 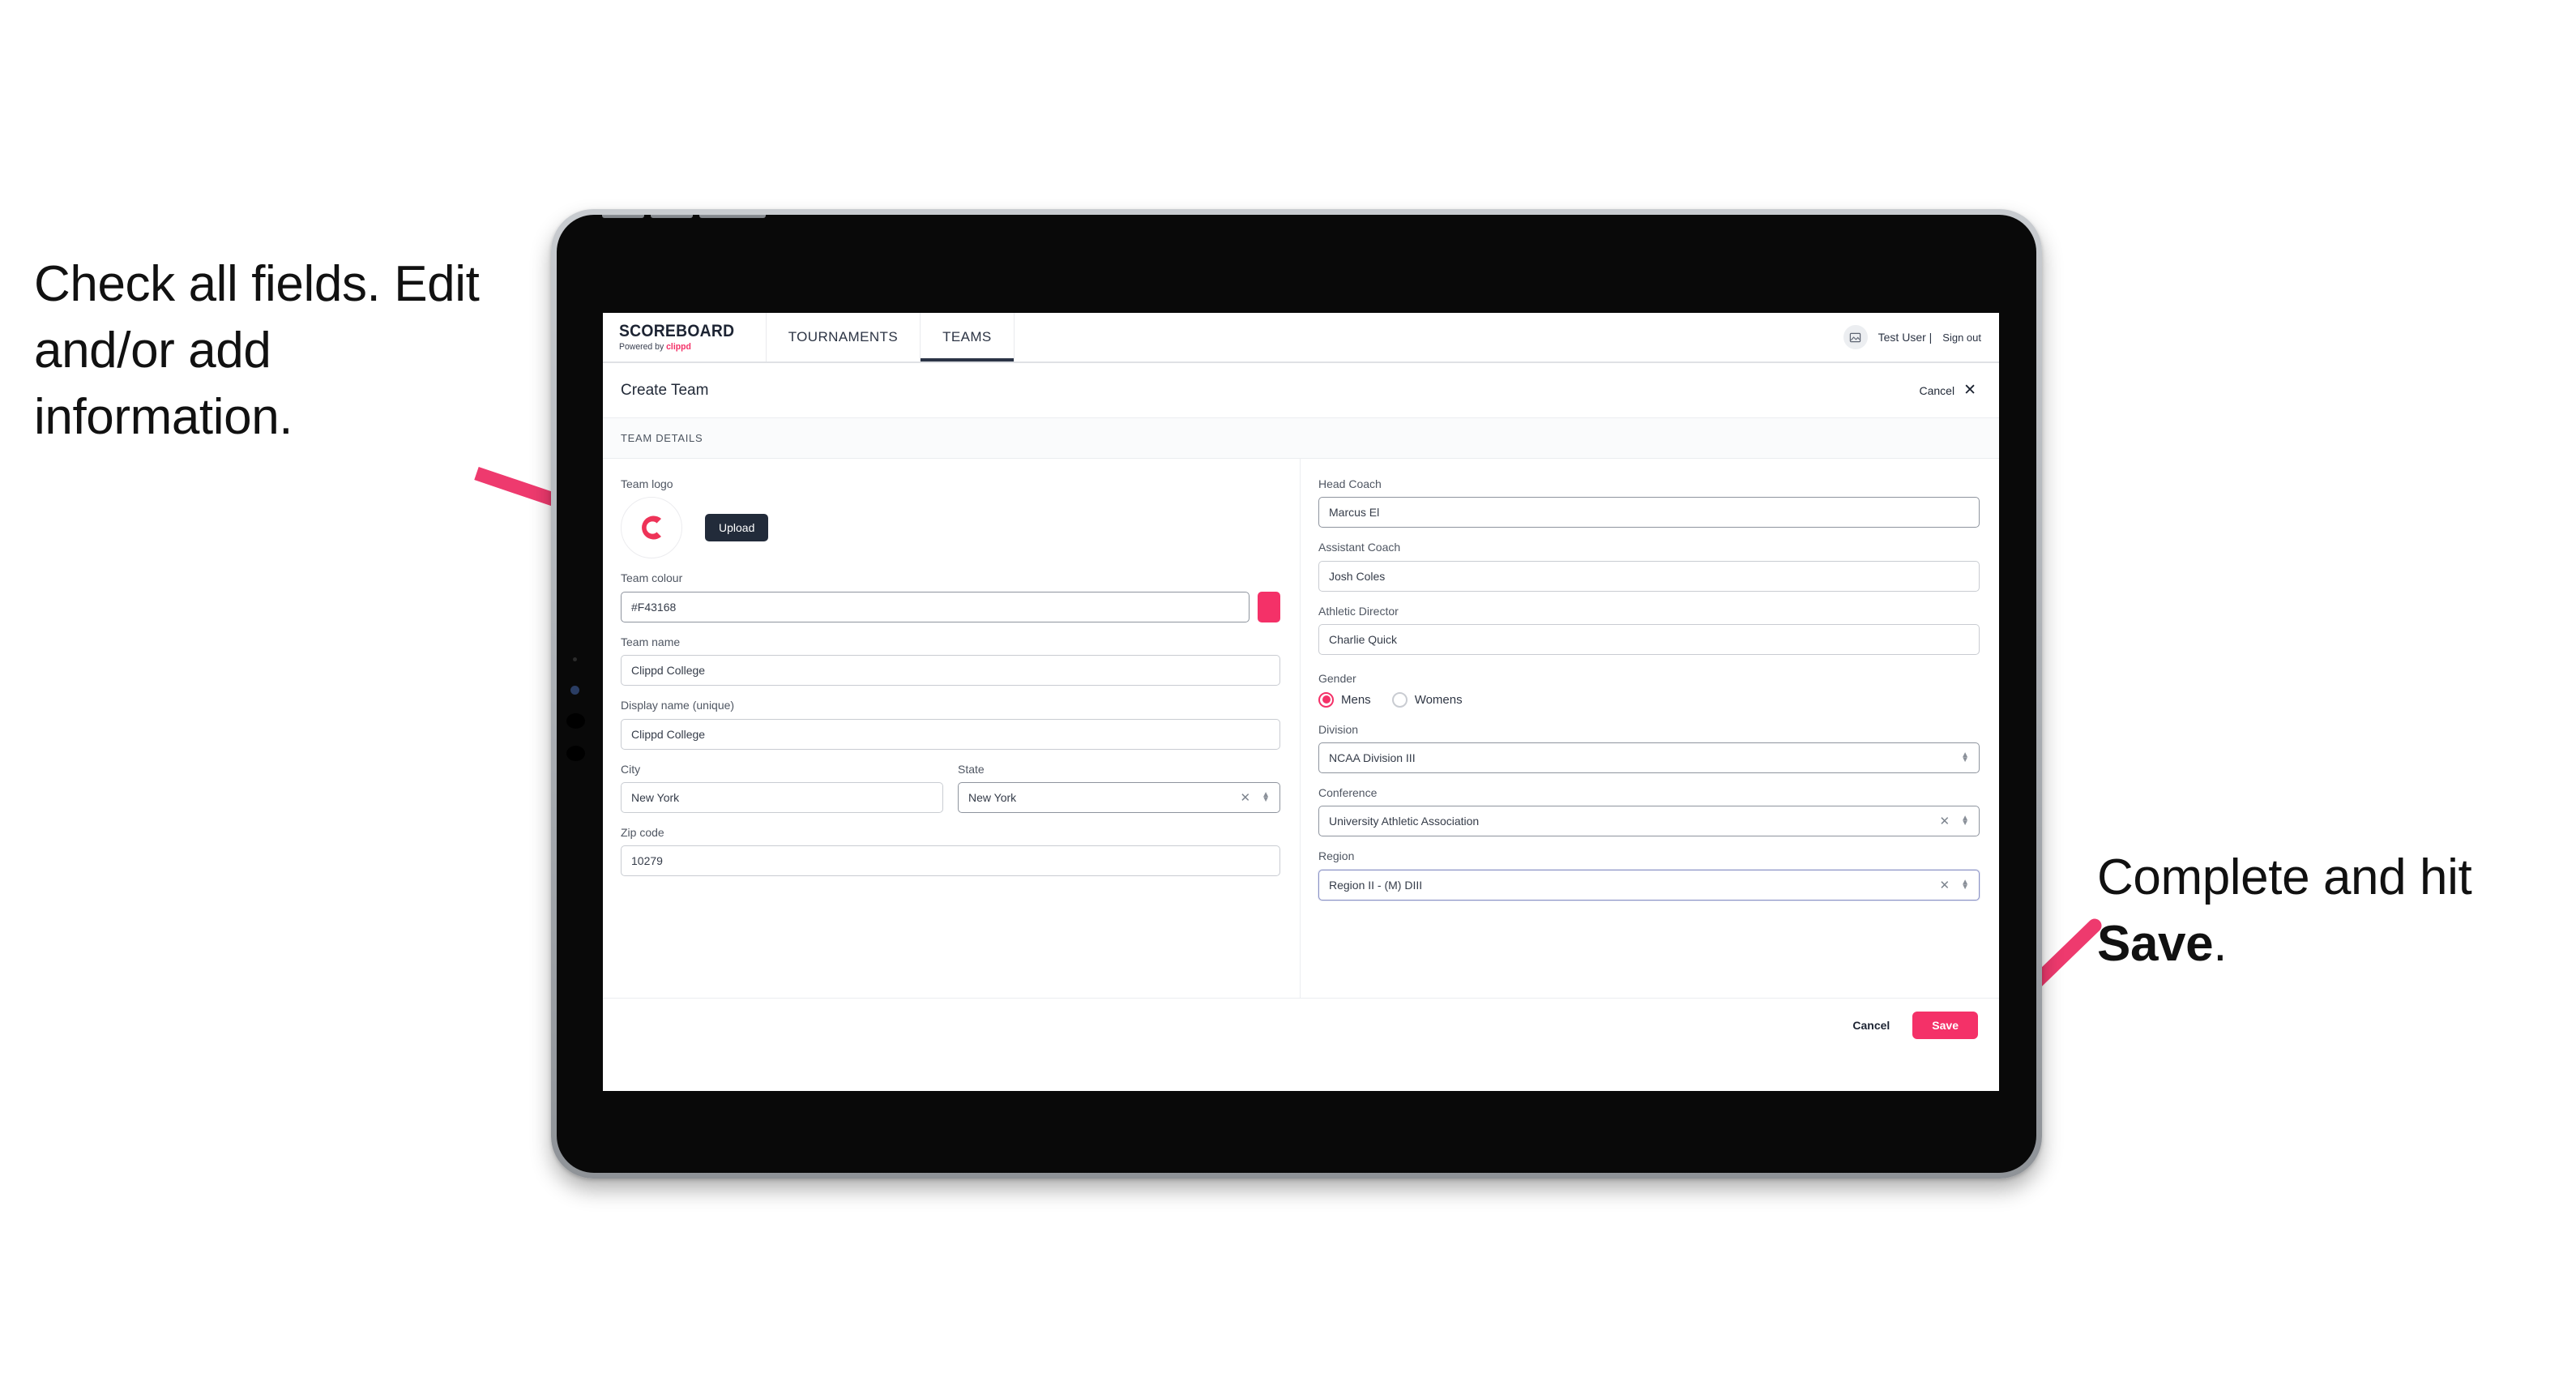 What do you see at coordinates (1255, 797) in the screenshot?
I see `state-adornments: ✕ ▲ ▼` at bounding box center [1255, 797].